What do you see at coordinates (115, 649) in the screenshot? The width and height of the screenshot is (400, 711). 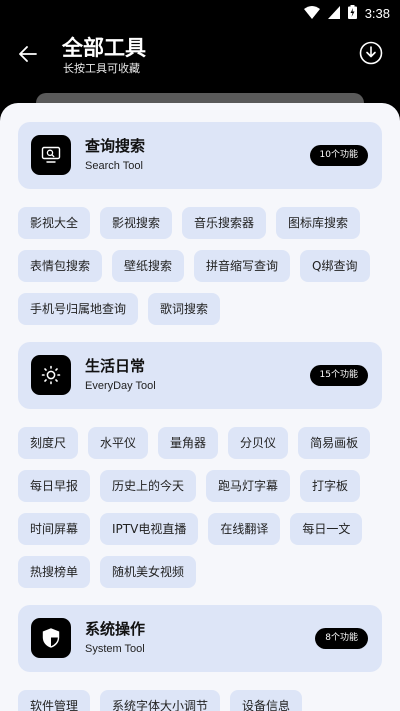 I see `category-subtitle: System Tool` at bounding box center [115, 649].